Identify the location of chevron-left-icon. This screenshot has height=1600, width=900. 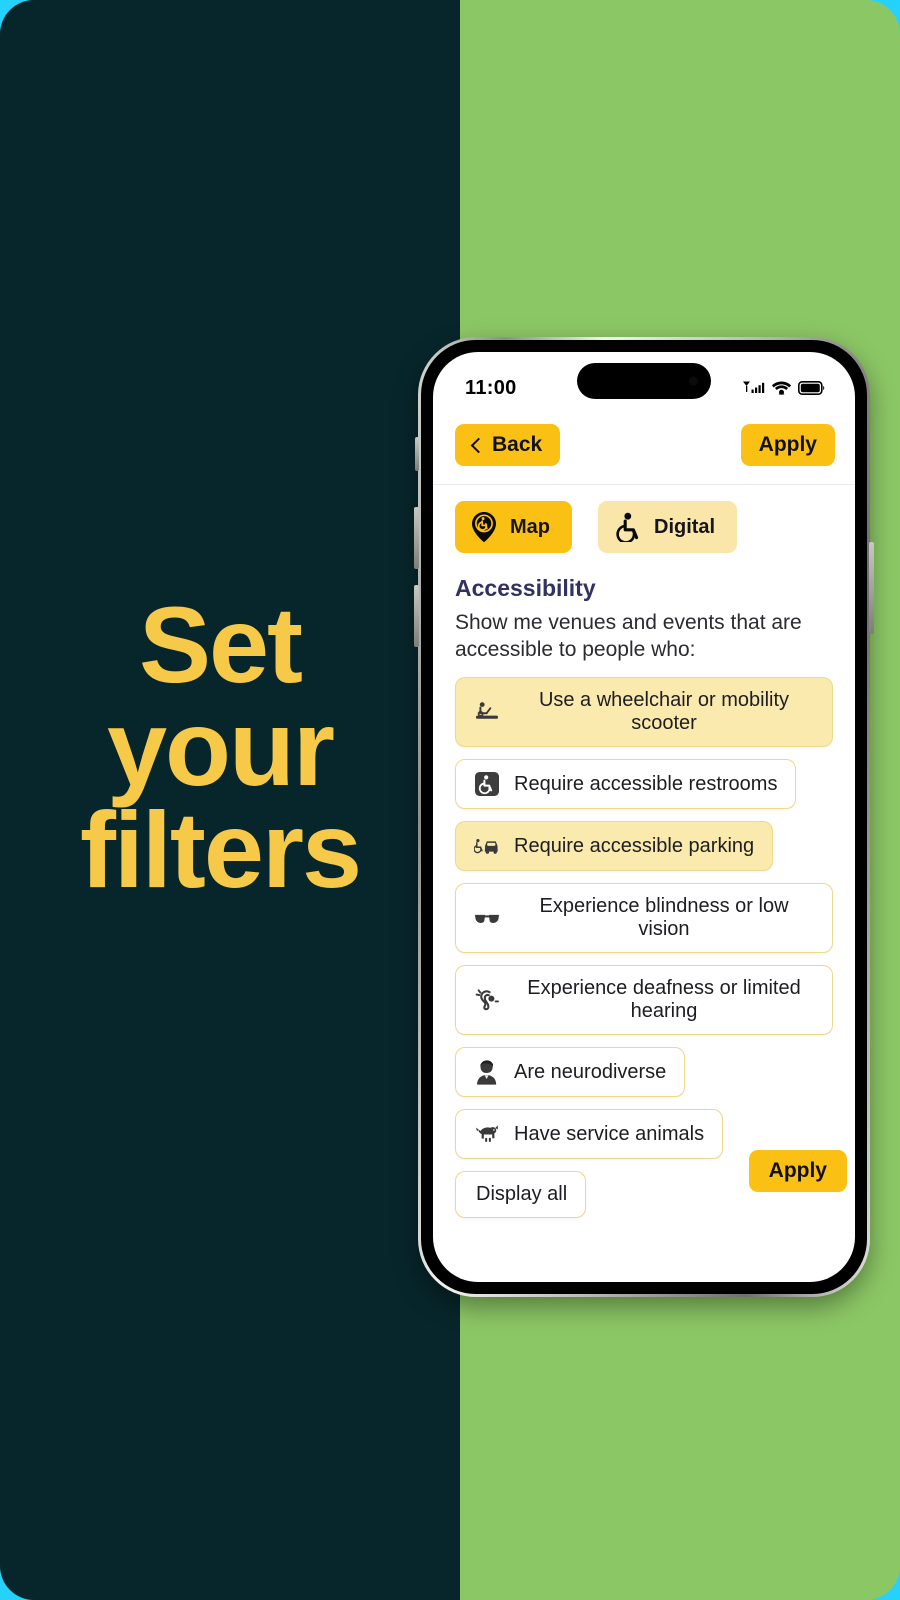
(478, 445).